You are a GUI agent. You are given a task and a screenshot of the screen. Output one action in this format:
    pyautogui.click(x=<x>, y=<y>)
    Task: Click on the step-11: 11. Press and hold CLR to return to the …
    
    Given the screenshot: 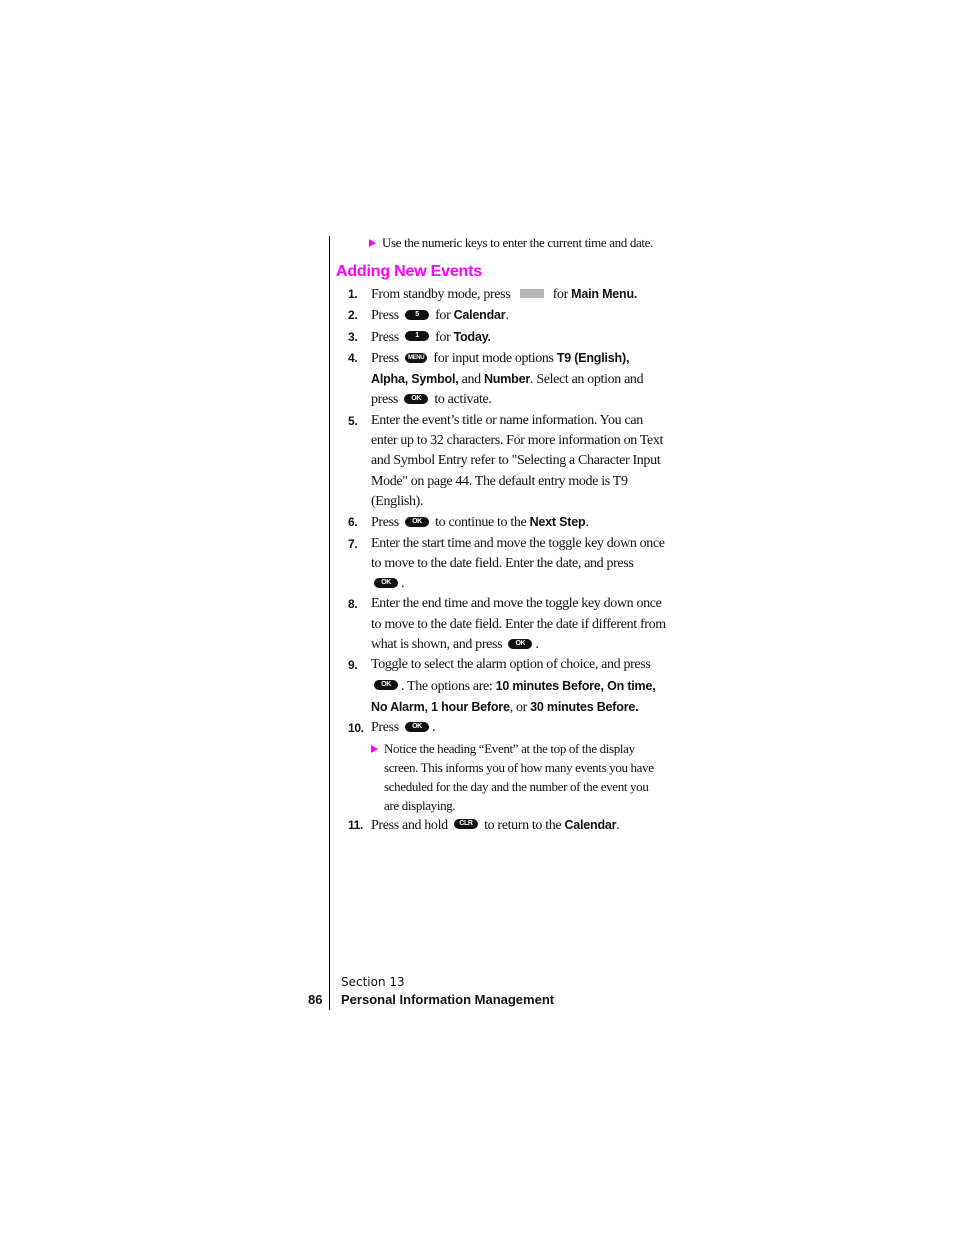 What is the action you would take?
    pyautogui.click(x=501, y=825)
    